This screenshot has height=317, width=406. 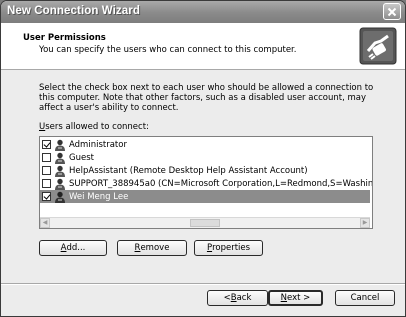 What do you see at coordinates (365, 298) in the screenshot?
I see `cancel-button: Cancel` at bounding box center [365, 298].